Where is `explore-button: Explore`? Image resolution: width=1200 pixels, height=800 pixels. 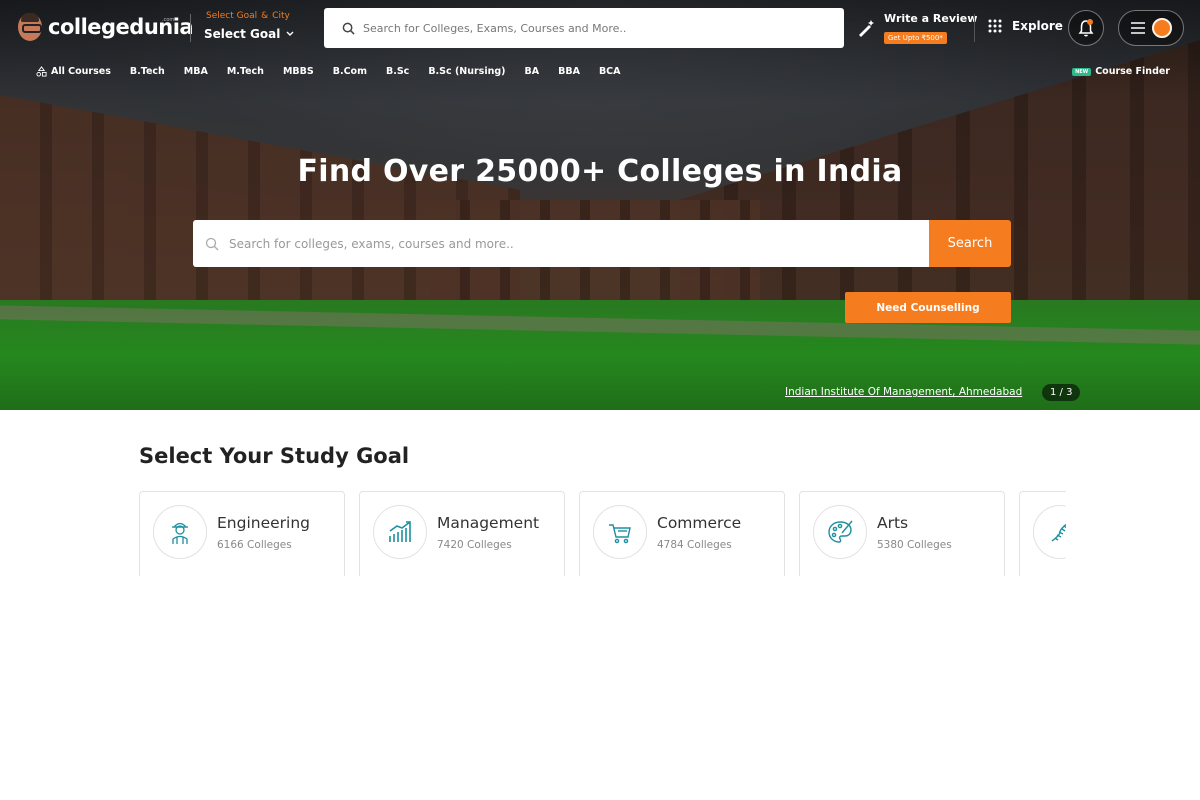
explore-button: Explore is located at coordinates (1025, 26).